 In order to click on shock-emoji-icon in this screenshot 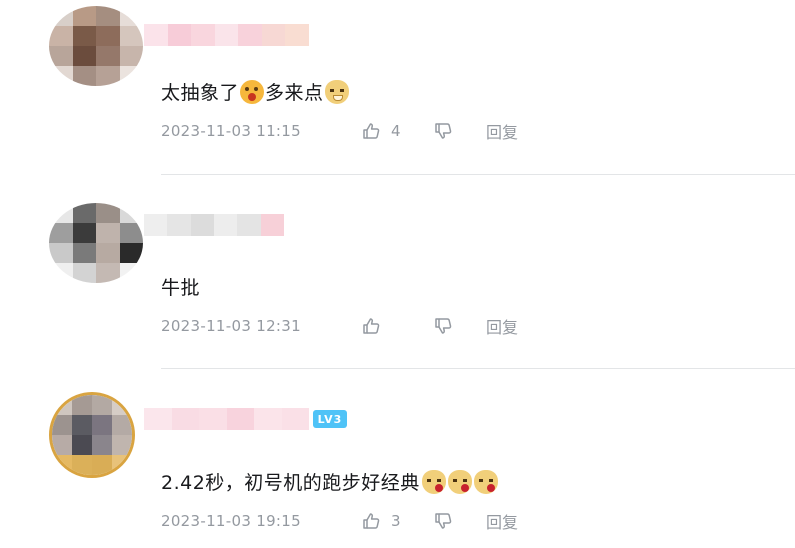, I will do `click(252, 91)`.